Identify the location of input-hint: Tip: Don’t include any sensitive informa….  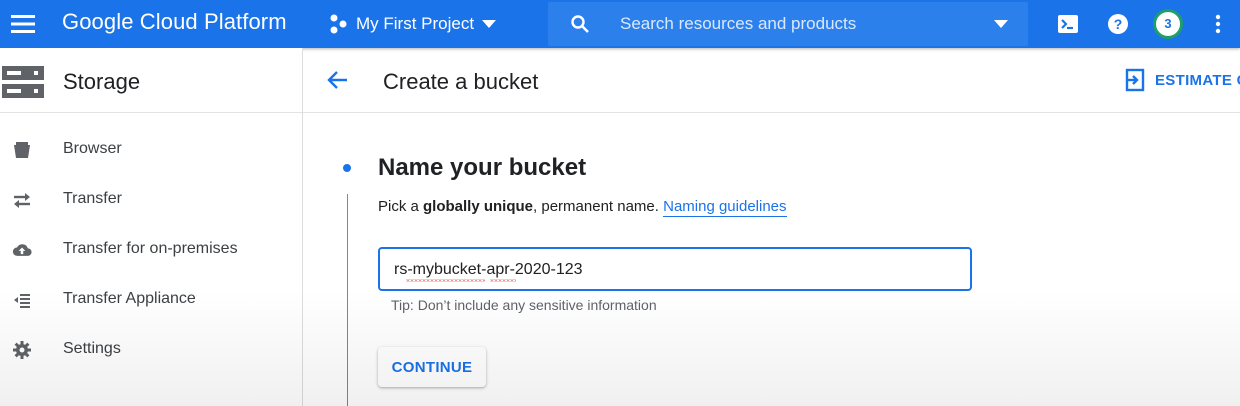
(524, 305).